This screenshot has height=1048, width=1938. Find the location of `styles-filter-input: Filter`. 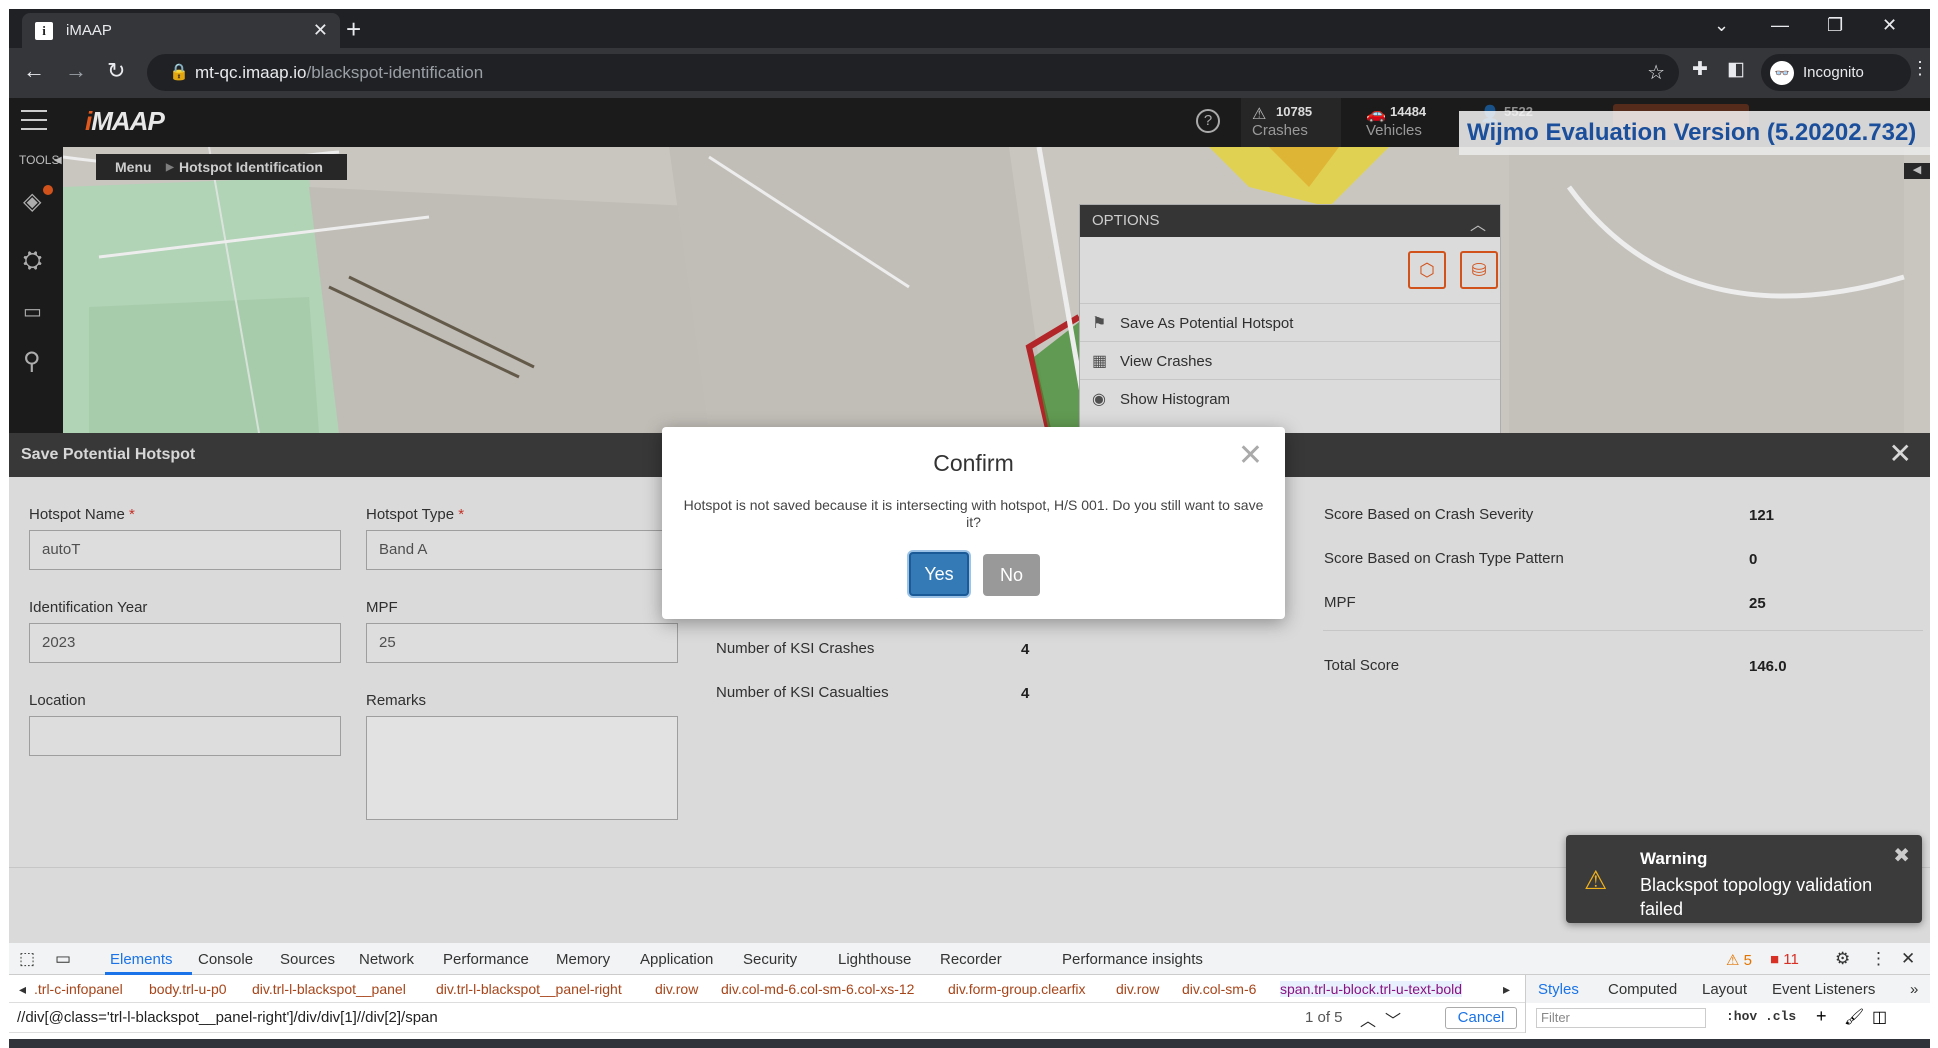

styles-filter-input: Filter is located at coordinates (1621, 1018).